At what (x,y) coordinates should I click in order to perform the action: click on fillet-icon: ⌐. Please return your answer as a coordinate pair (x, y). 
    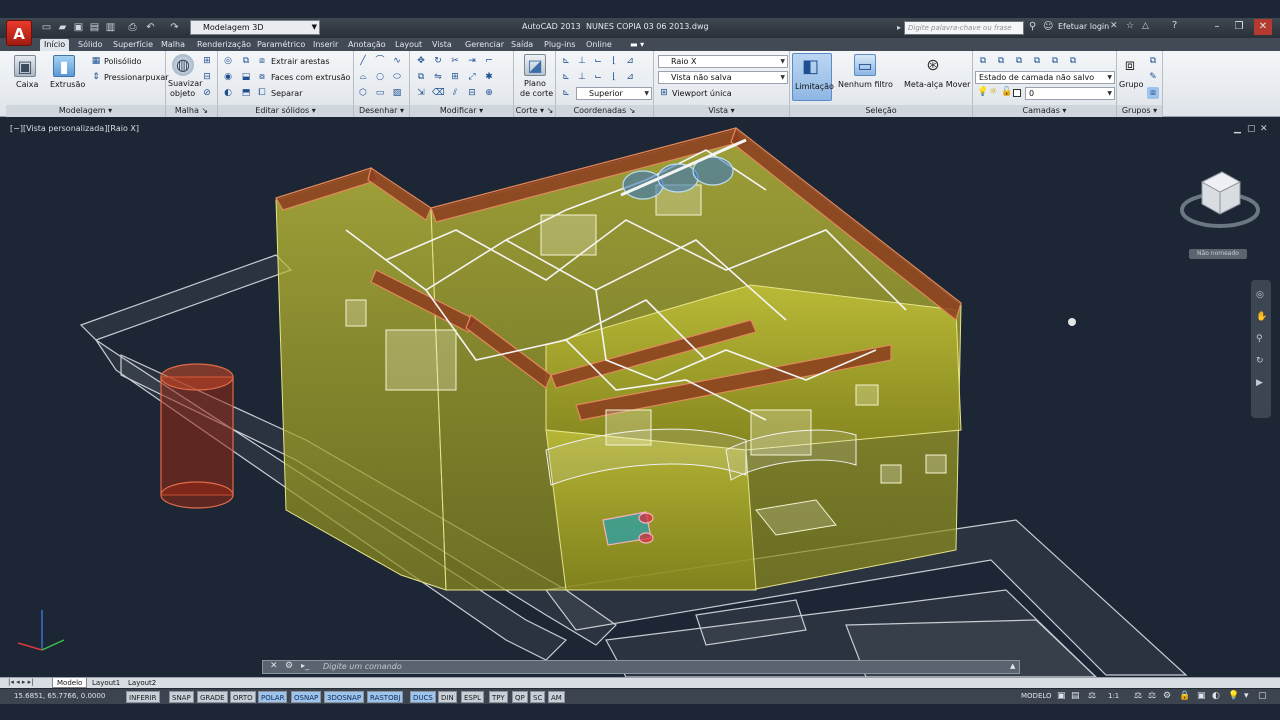
    Looking at the image, I should click on (489, 61).